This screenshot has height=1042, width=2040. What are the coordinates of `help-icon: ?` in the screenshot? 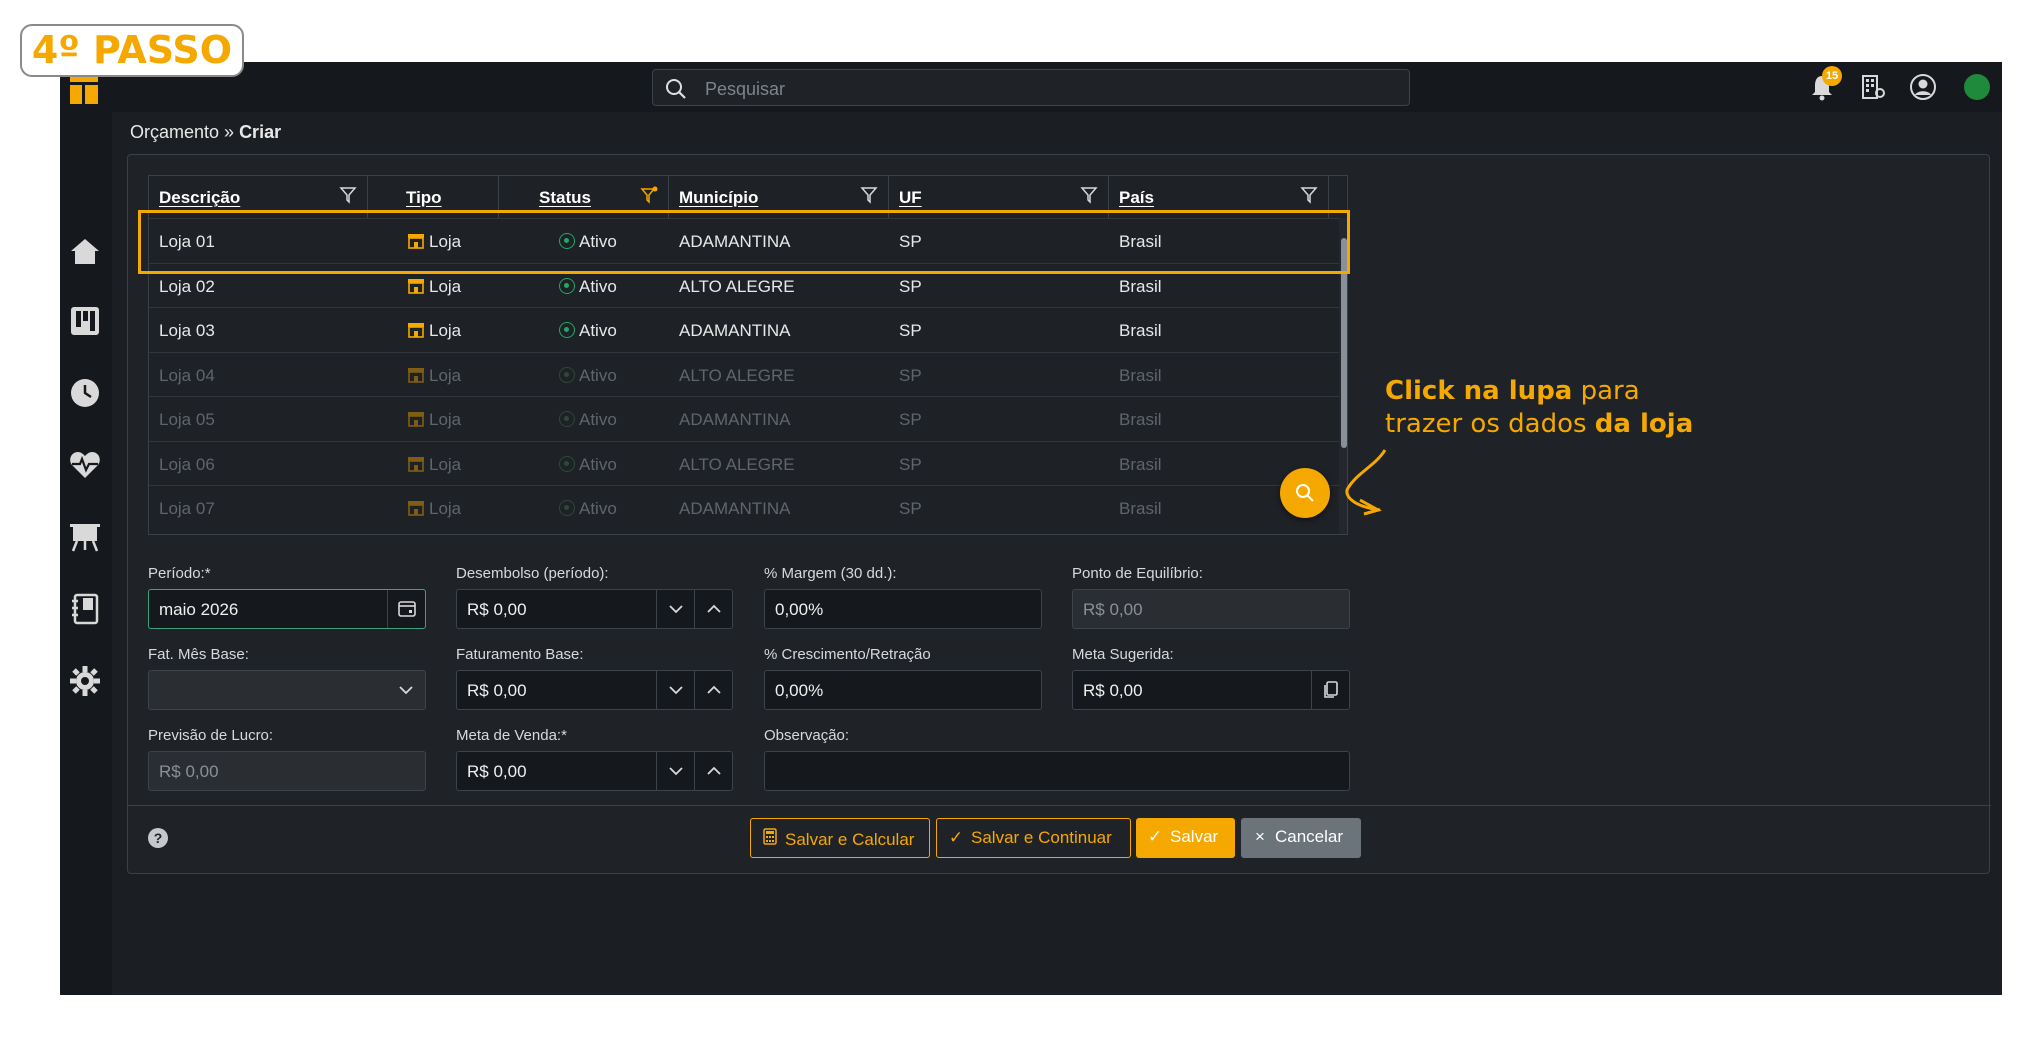 It's located at (158, 838).